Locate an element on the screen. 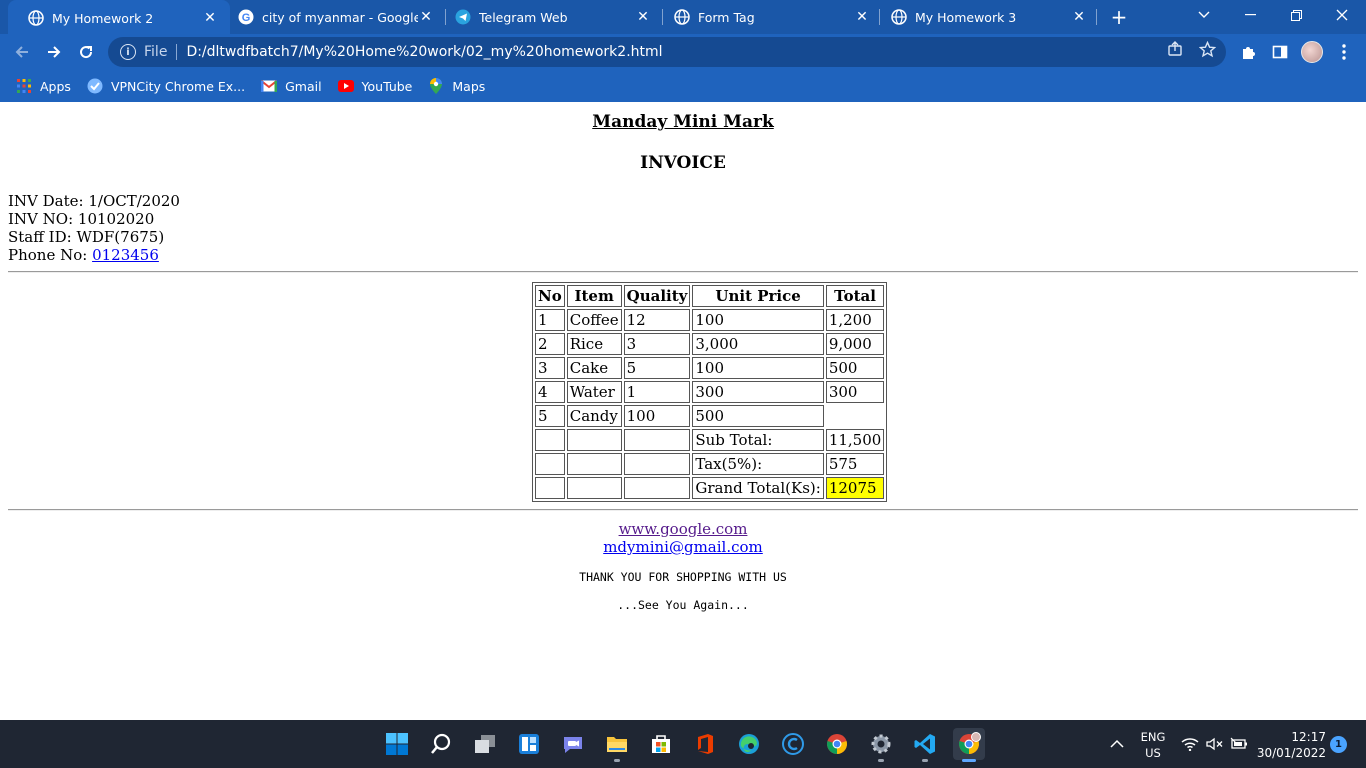 This screenshot has width=1366, height=768. settings-button is located at coordinates (881, 745).